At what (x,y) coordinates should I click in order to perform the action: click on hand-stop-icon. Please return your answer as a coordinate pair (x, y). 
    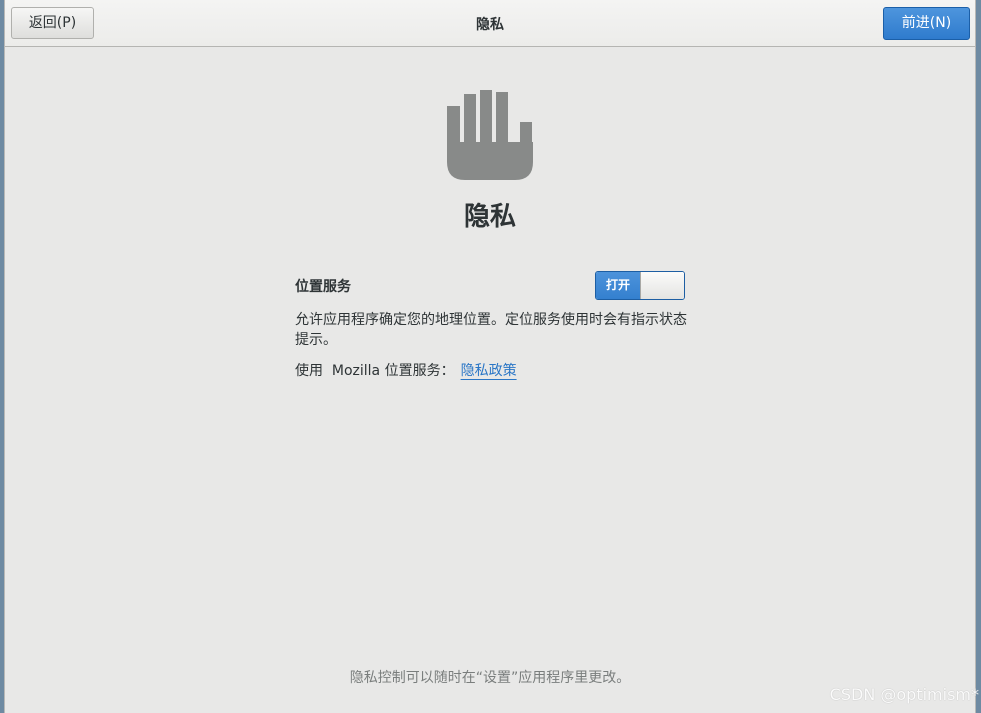
    Looking at the image, I should click on (490, 135).